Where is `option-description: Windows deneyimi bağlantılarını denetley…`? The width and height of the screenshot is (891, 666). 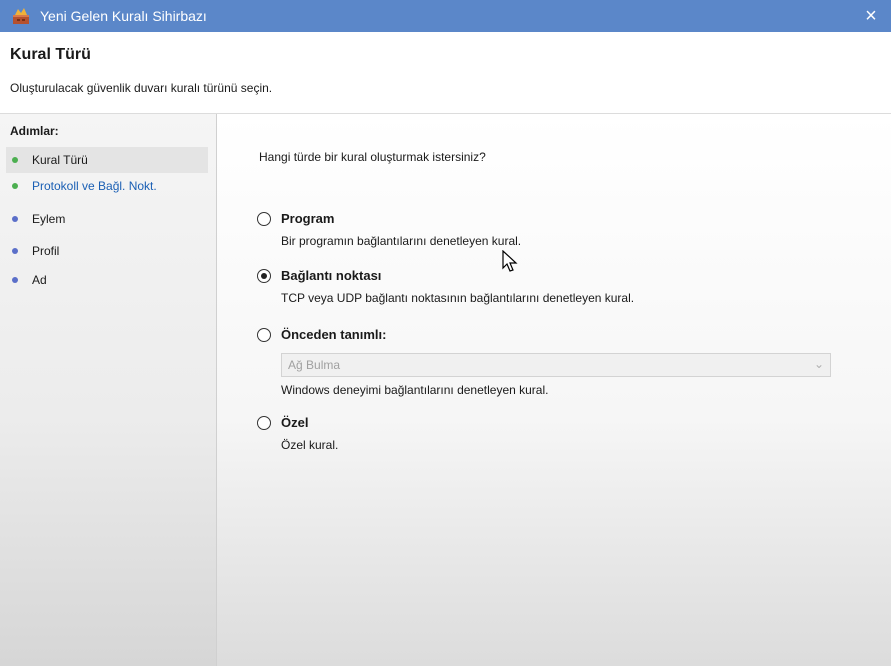 option-description: Windows deneyimi bağlantılarını denetley… is located at coordinates (415, 390).